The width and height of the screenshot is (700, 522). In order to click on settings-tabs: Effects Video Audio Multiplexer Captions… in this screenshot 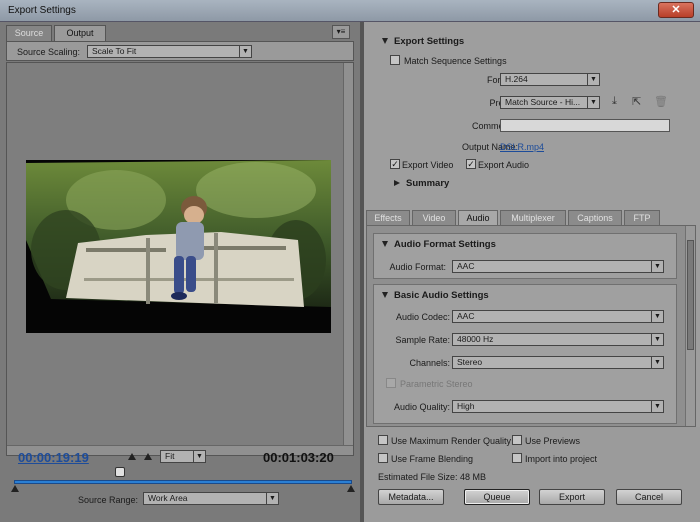, I will do `click(531, 217)`.